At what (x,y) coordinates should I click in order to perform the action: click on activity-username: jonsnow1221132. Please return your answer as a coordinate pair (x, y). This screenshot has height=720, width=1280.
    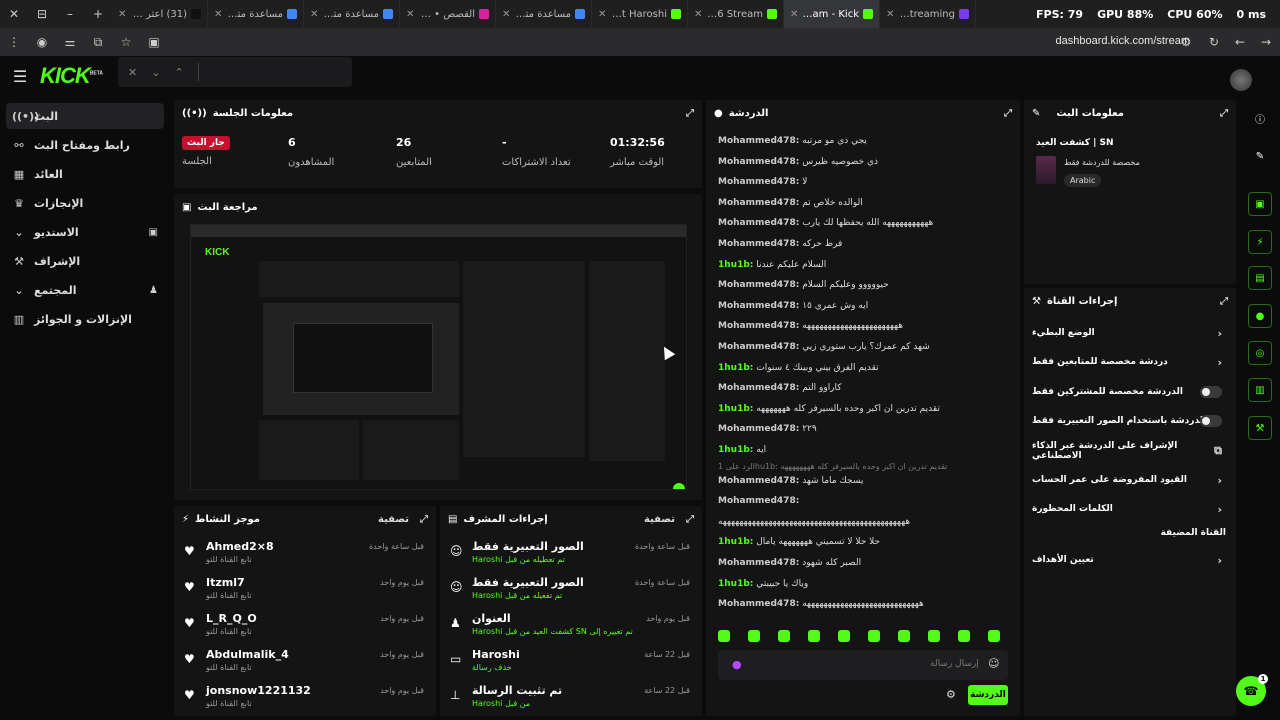
    Looking at the image, I should click on (258, 690).